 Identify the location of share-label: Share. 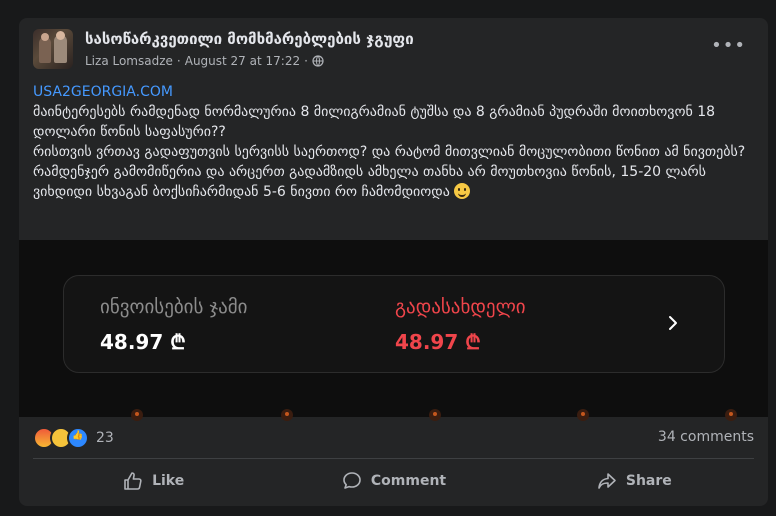
(648, 481).